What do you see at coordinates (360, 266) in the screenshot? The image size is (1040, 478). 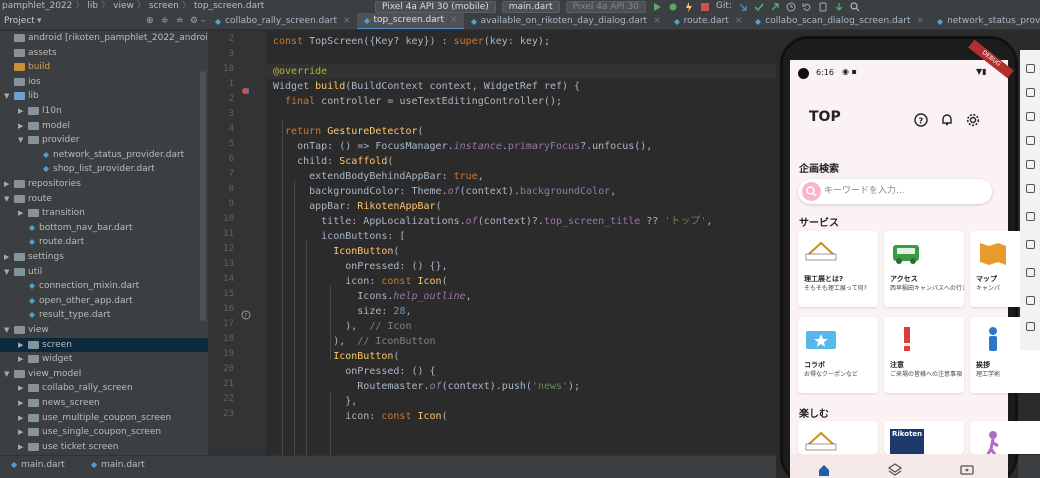 I see `code-line: onPressed: () {},` at bounding box center [360, 266].